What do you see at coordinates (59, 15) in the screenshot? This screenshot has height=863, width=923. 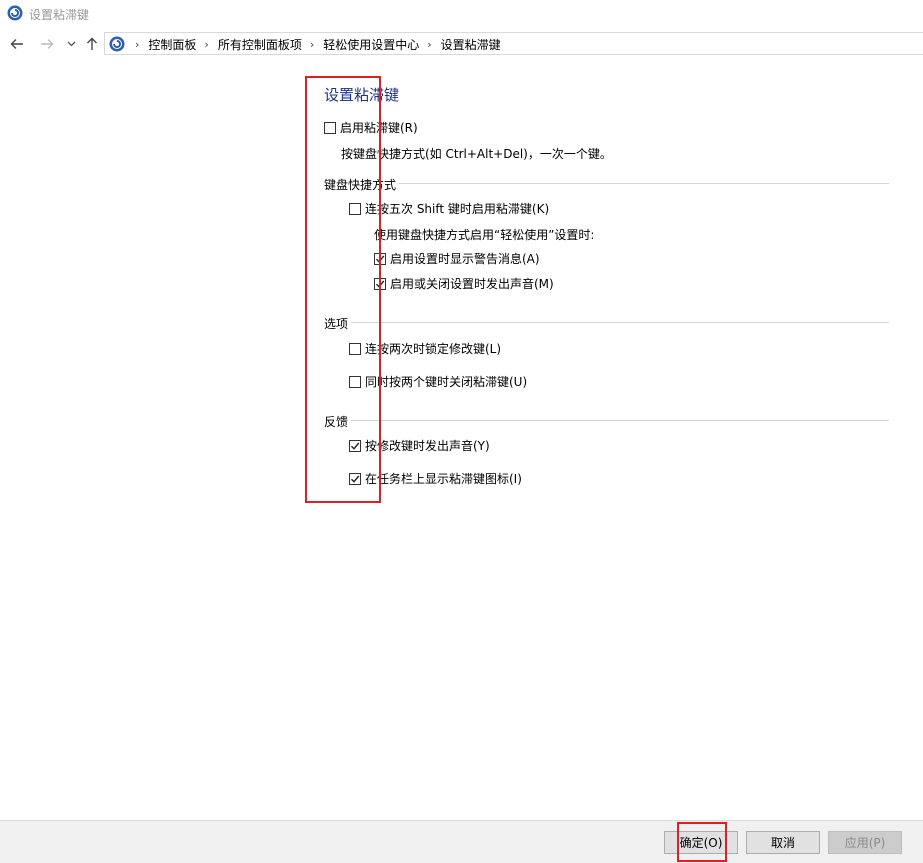 I see `window-title: 设置粘滞键` at bounding box center [59, 15].